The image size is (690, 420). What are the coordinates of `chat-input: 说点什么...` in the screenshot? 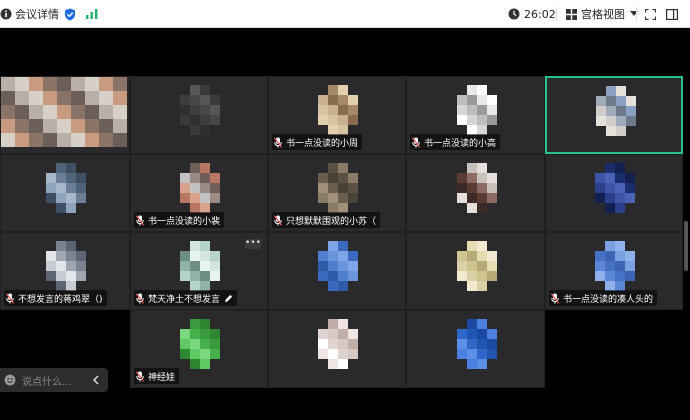 It's located at (55, 380).